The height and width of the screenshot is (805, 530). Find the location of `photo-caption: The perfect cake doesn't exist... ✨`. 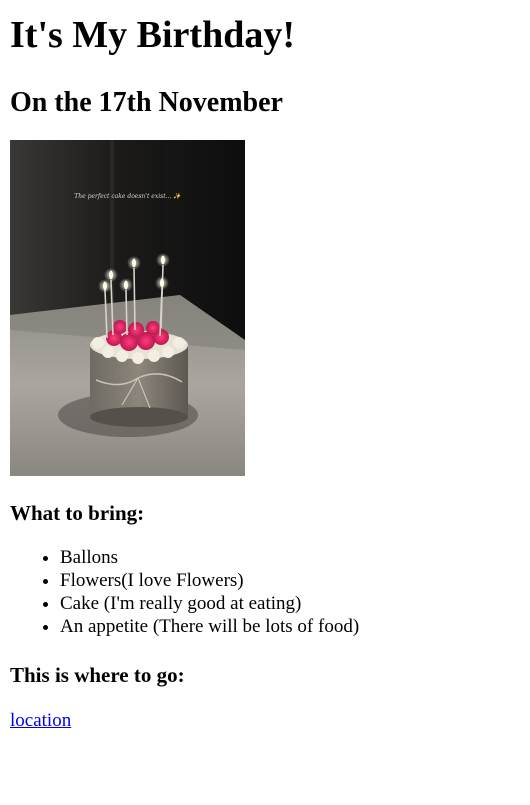

photo-caption: The perfect cake doesn't exist... ✨ is located at coordinates (127, 196).